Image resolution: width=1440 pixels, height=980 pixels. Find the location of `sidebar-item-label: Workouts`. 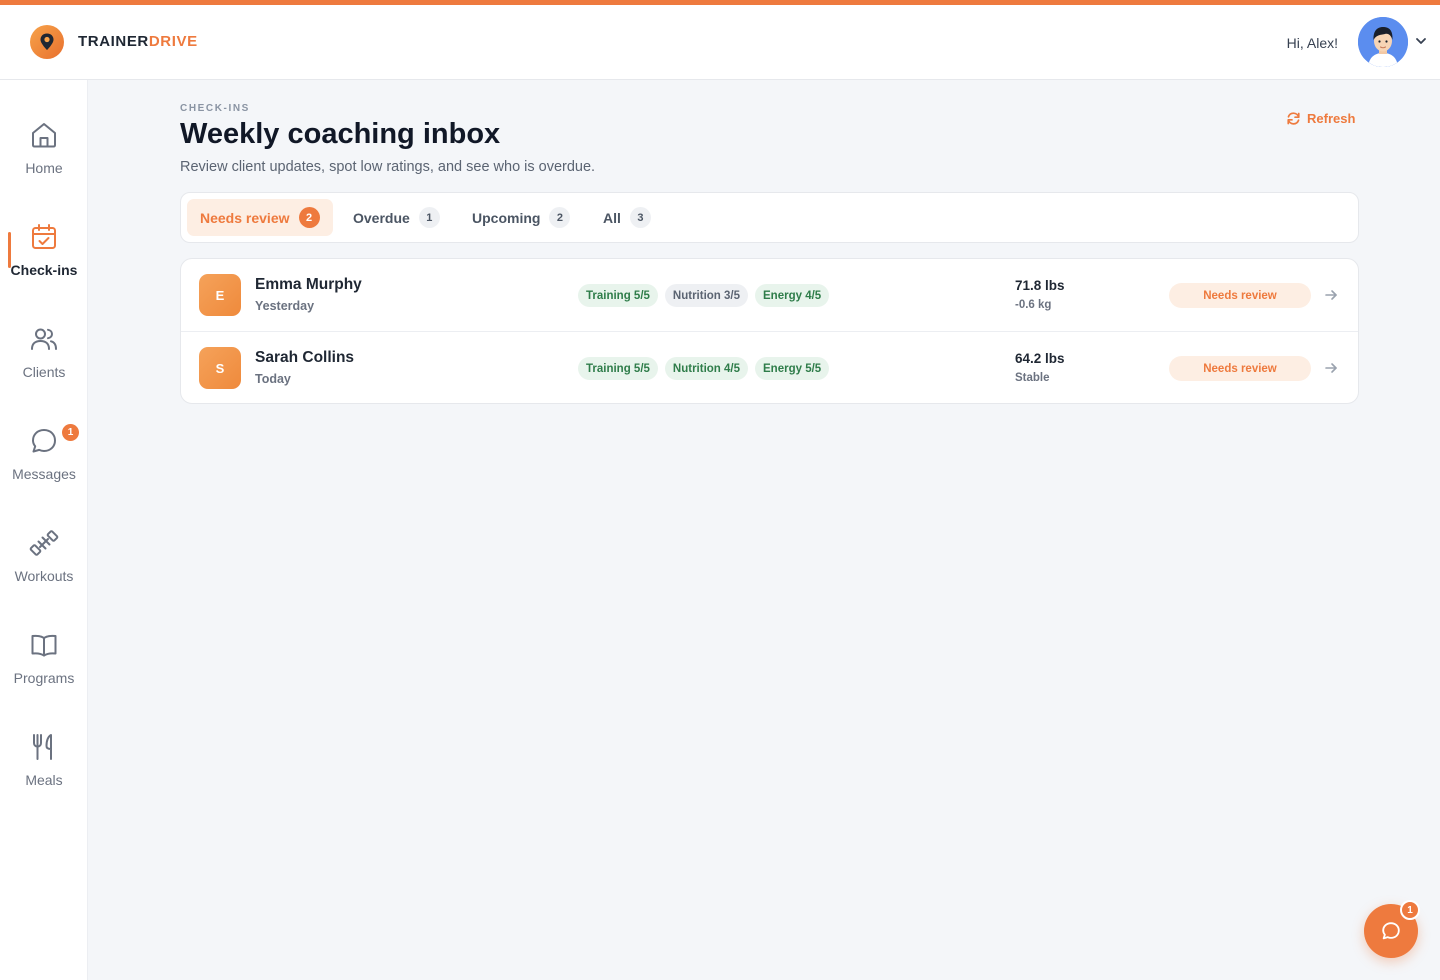

sidebar-item-label: Workouts is located at coordinates (44, 576).